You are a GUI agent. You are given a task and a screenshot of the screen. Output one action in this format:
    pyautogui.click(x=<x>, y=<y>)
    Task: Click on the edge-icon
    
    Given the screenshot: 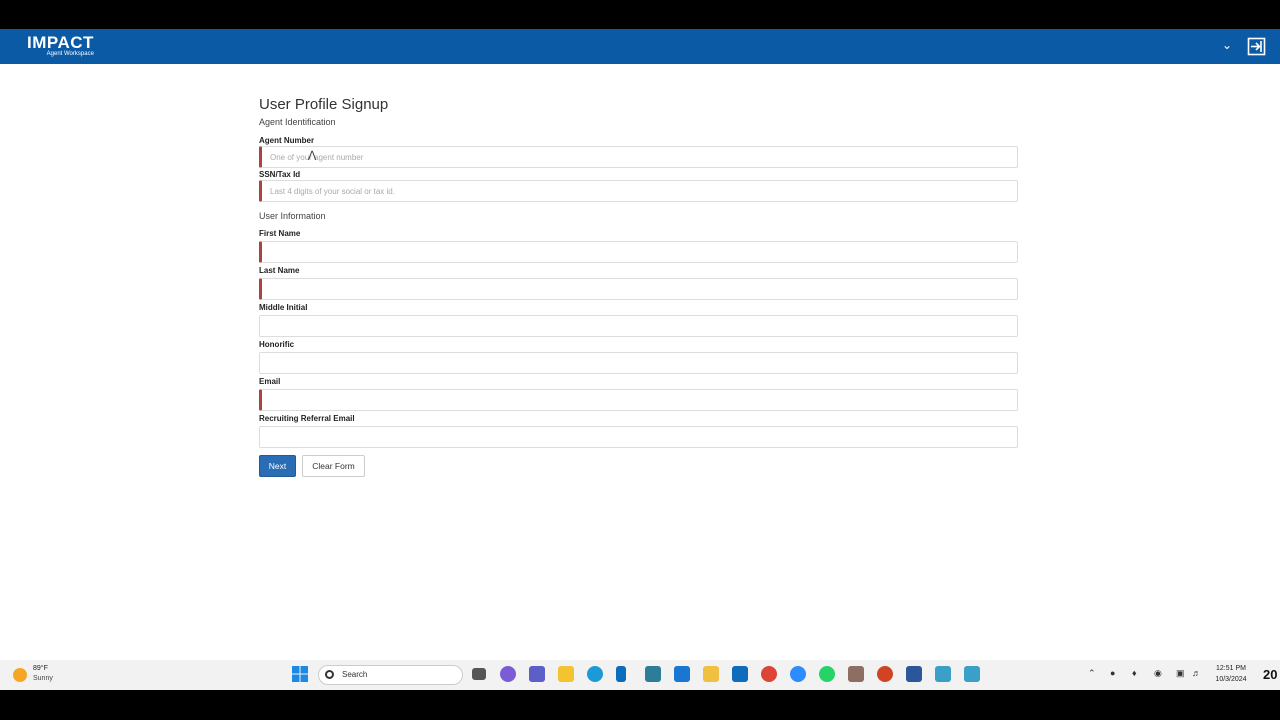 What is the action you would take?
    pyautogui.click(x=595, y=674)
    